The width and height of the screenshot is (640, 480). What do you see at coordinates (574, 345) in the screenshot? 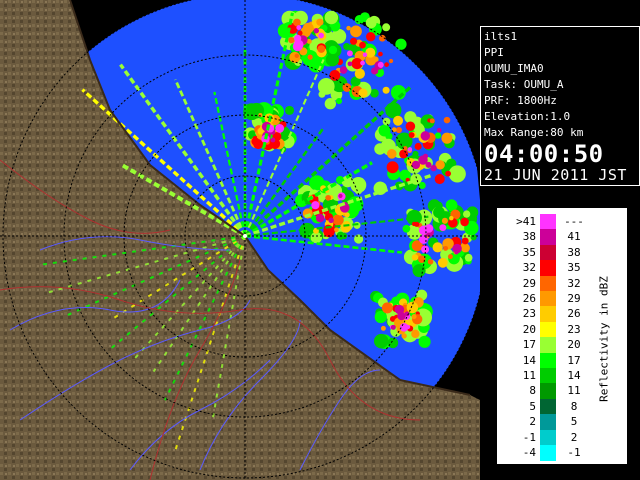
I see `legend-upper-bound: 20` at bounding box center [574, 345].